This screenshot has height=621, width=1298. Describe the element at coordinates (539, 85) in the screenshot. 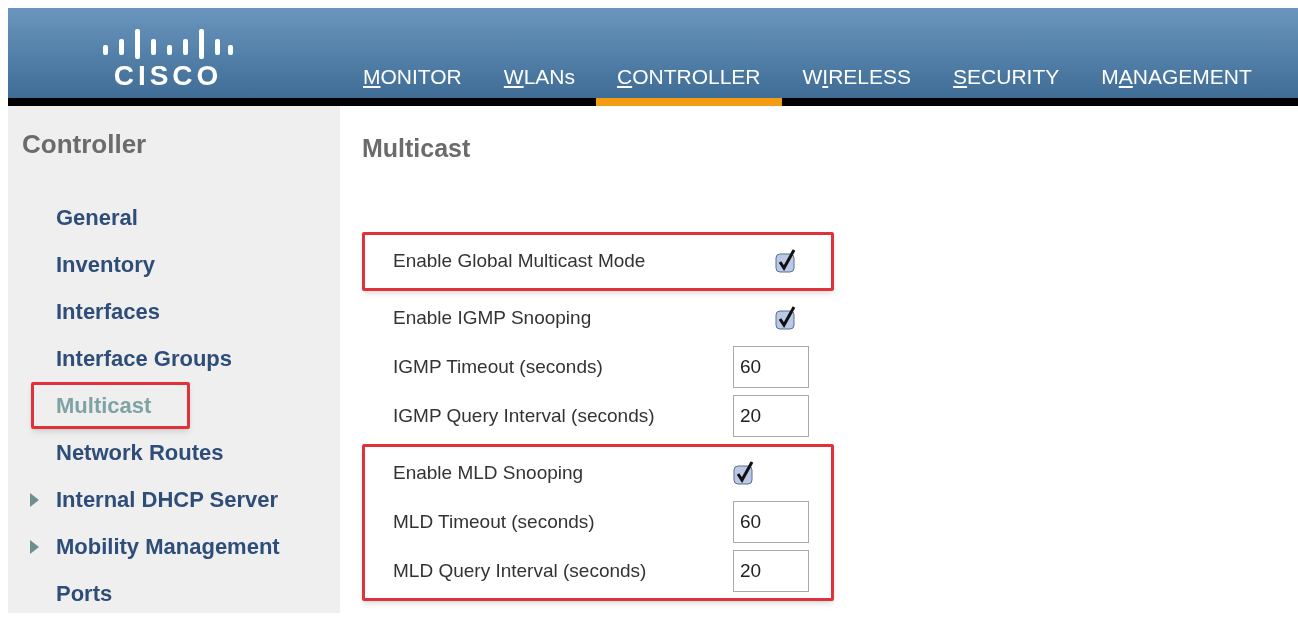

I see `nav-tab: WLANs` at that location.